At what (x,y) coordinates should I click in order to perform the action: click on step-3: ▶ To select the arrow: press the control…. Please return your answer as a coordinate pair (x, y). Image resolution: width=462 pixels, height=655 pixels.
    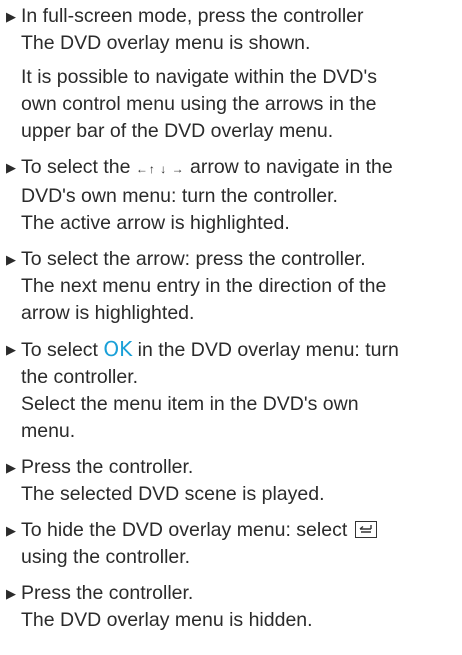
    Looking at the image, I should click on (231, 286).